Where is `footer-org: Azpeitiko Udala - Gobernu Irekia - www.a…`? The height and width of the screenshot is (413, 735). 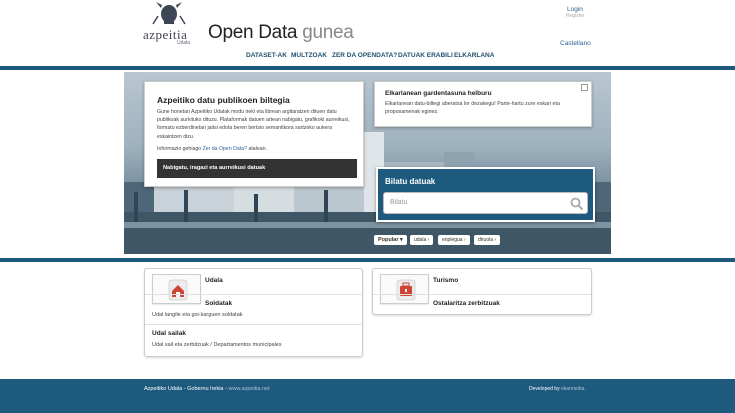 footer-org: Azpeitiko Udala - Gobernu Irekia - www.a… is located at coordinates (207, 389).